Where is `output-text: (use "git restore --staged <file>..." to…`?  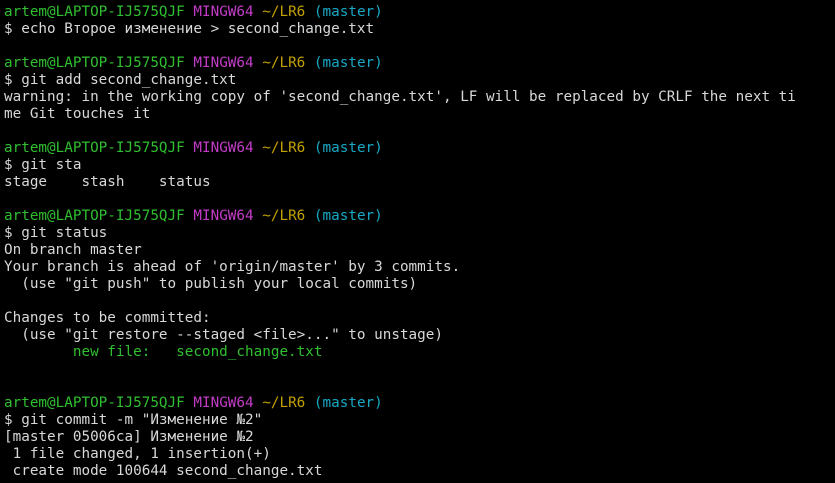 output-text: (use "git restore --staged <file>..." to… is located at coordinates (223, 335).